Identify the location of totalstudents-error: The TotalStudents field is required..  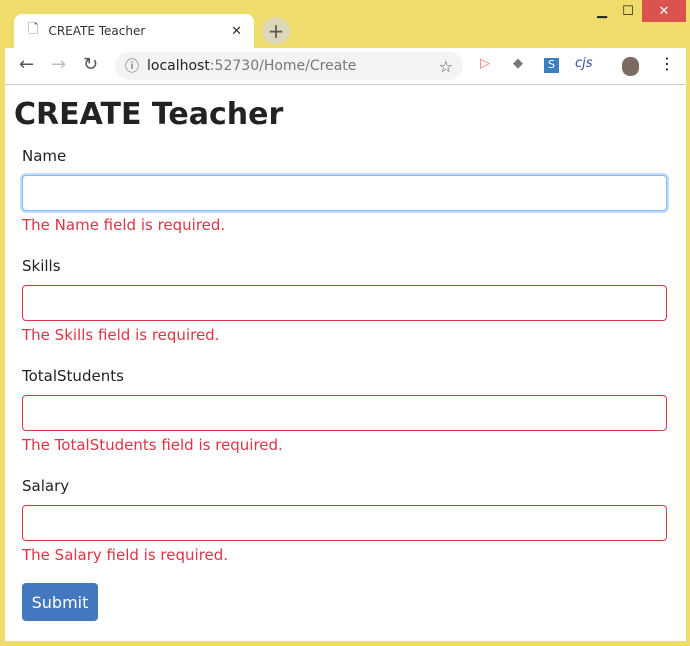
(152, 445).